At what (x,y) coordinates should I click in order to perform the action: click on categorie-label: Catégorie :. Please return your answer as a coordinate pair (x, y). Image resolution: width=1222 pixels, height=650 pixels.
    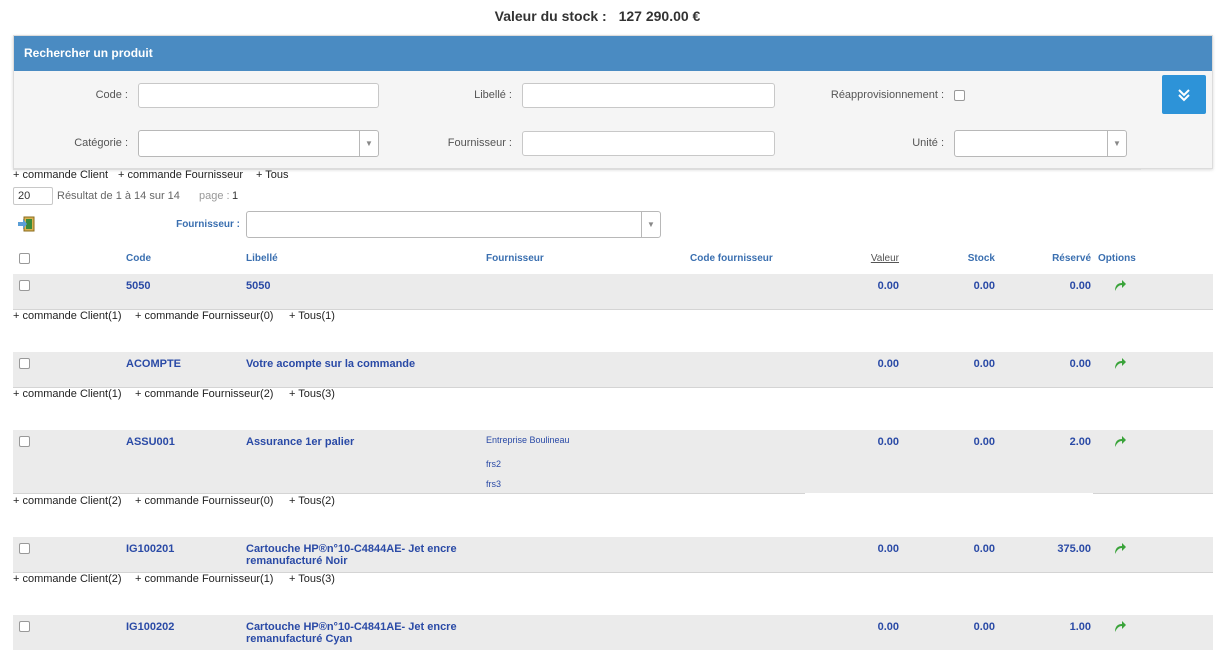
    Looking at the image, I should click on (101, 143).